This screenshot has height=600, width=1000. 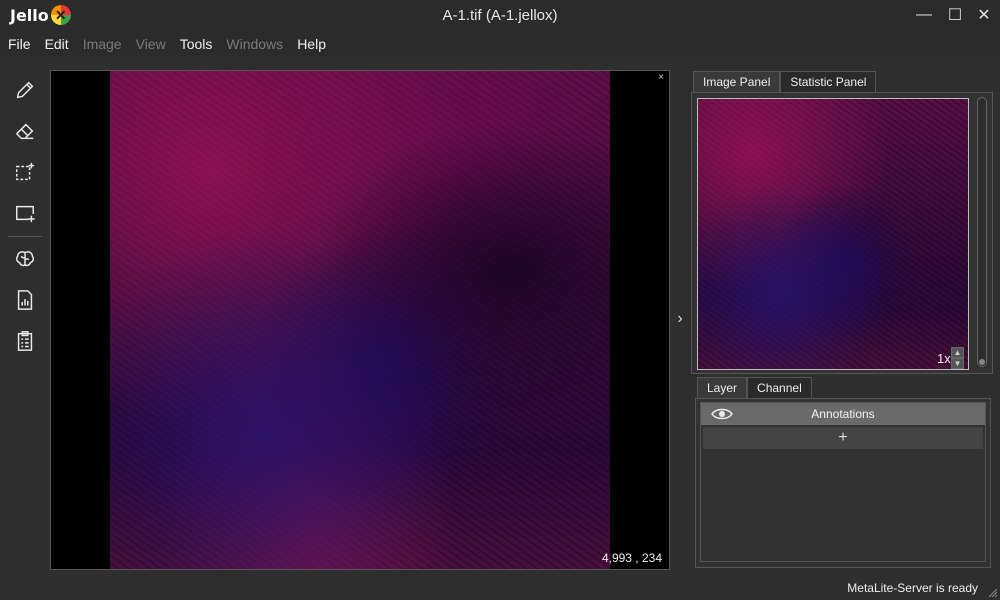 What do you see at coordinates (957, 352) in the screenshot?
I see `zoom-up-icon: ▲` at bounding box center [957, 352].